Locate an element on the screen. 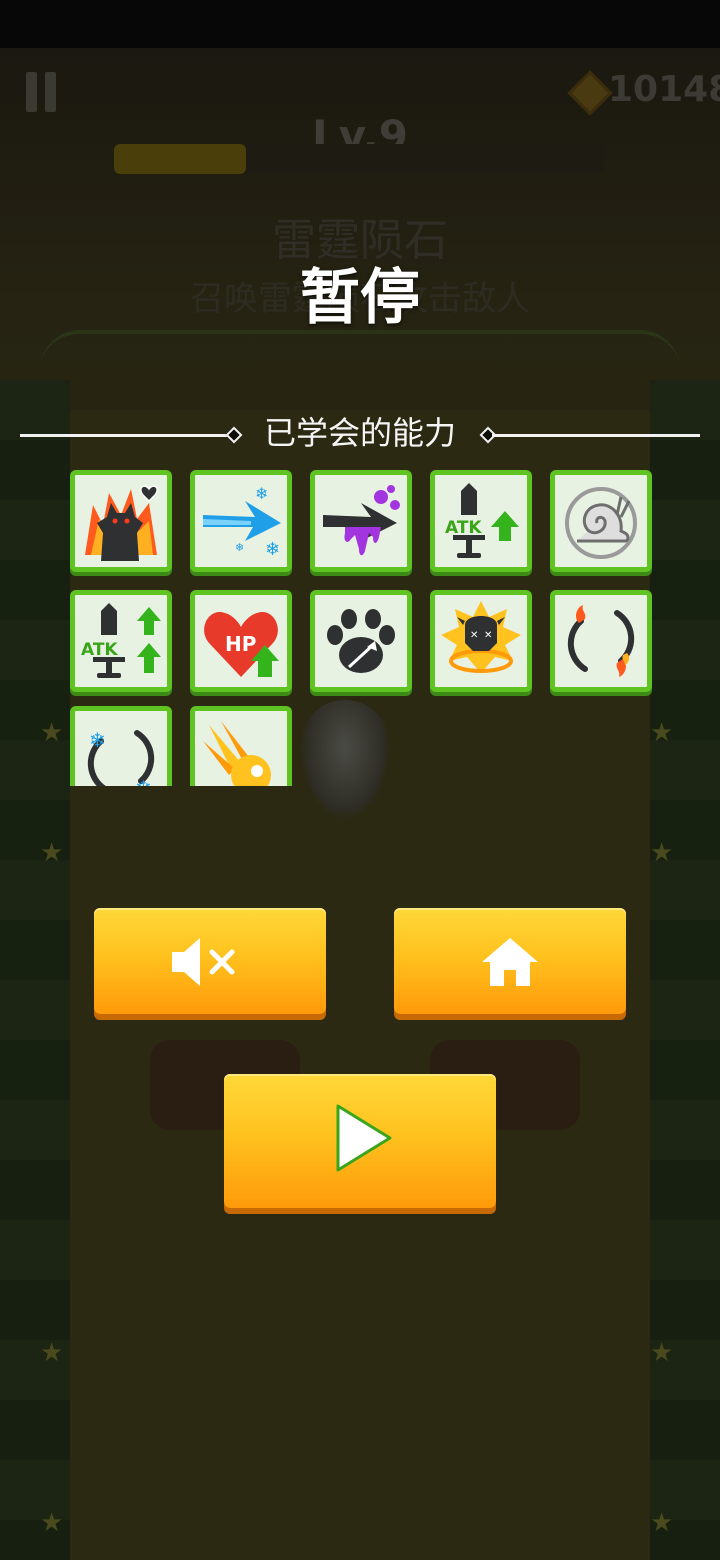 Image resolution: width=720 pixels, height=1560 pixels. skill-frost-arrow: ❄ ❄ ❄ is located at coordinates (241, 521).